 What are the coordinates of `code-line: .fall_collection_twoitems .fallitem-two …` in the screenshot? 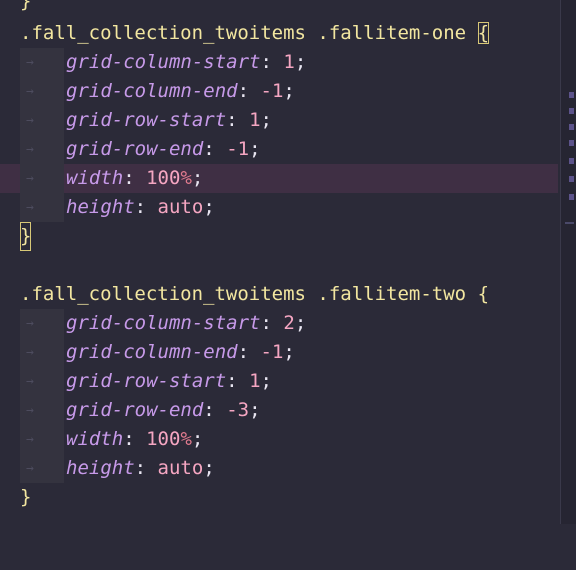 It's located at (279, 294).